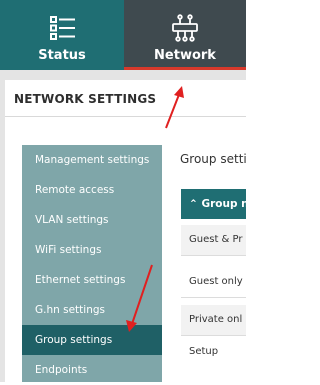 This screenshot has width=320, height=385. Describe the element at coordinates (92, 250) in the screenshot. I see `sidebar-item-wifi-settings: WiFi settings` at that location.